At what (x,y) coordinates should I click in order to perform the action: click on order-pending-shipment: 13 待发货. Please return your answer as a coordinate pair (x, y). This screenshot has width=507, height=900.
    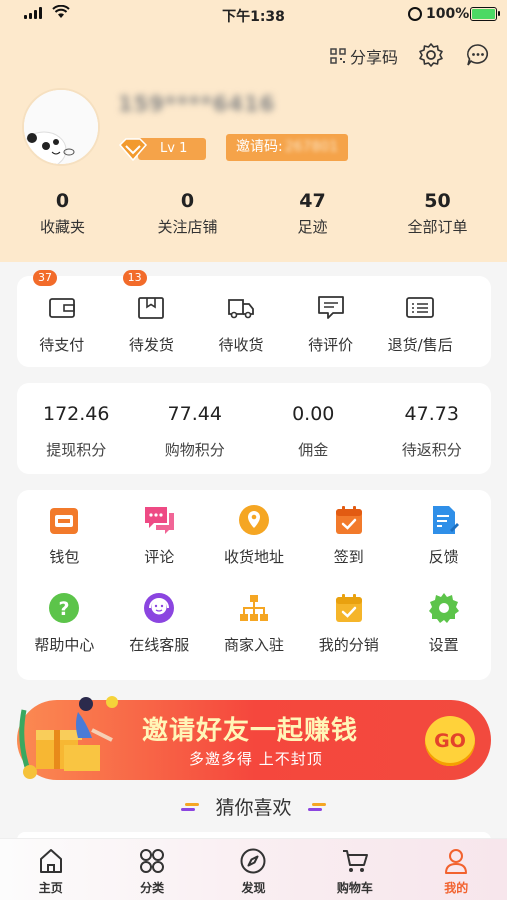
    Looking at the image, I should click on (152, 318).